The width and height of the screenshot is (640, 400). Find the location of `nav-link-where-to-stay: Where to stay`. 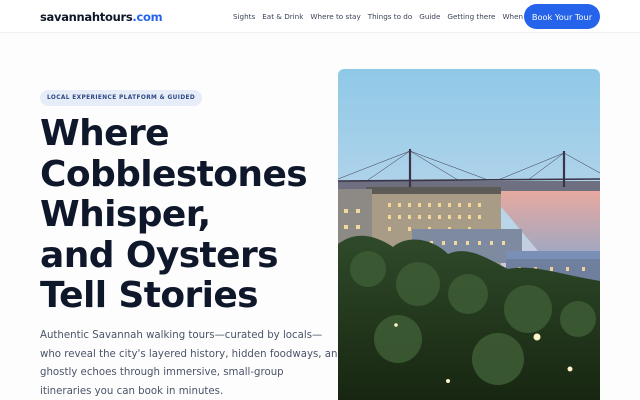

nav-link-where-to-stay: Where to stay is located at coordinates (335, 16).